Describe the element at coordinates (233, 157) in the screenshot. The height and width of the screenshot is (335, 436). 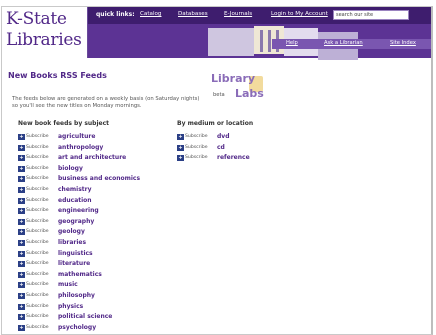
I see `medium-feed-link: reference` at that location.